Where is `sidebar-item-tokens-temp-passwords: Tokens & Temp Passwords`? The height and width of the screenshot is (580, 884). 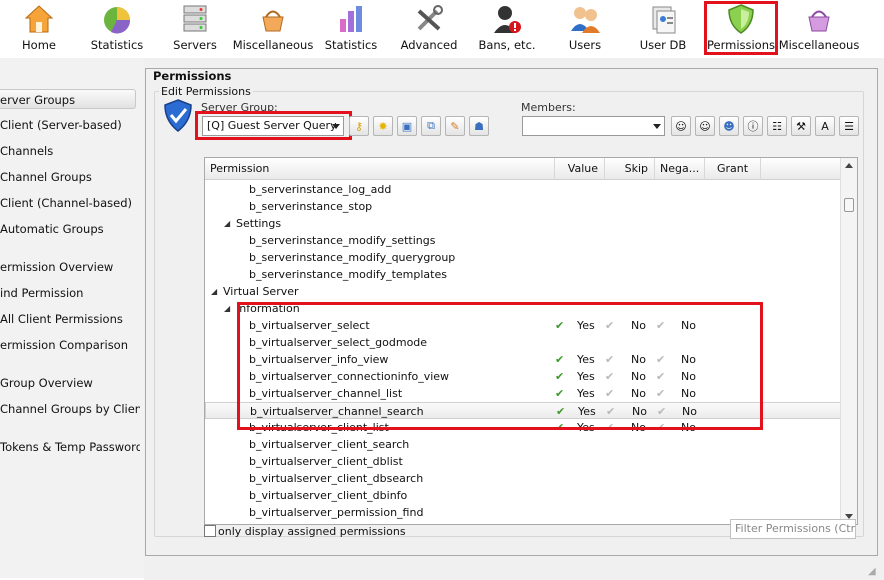 sidebar-item-tokens-temp-passwords: Tokens & Temp Passwords is located at coordinates (70, 447).